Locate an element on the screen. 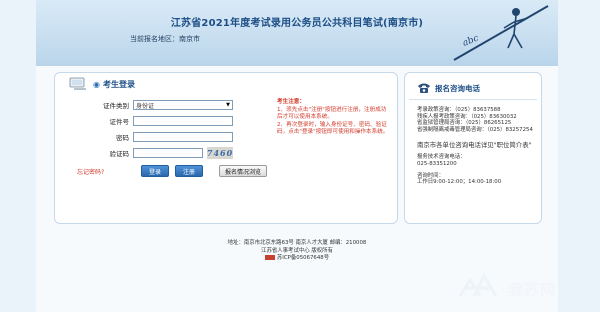 The image size is (600, 312). dropdown-arrow-icon: ▼ is located at coordinates (228, 105).